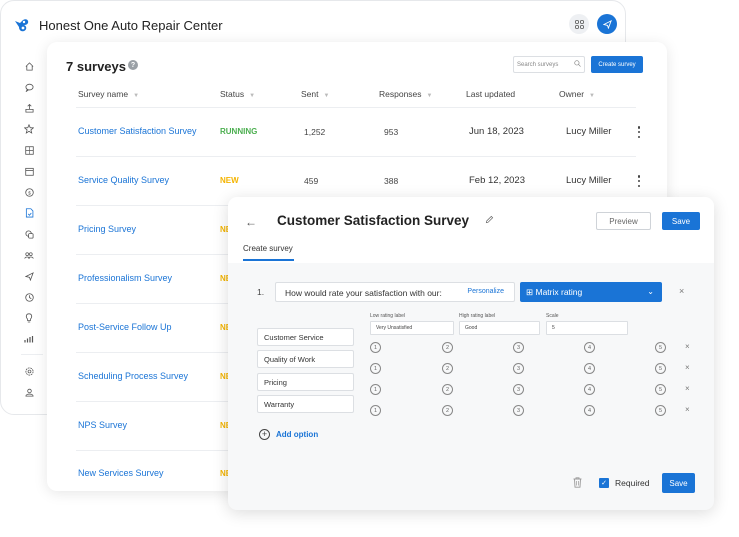 This screenshot has width=739, height=537. I want to click on last-updated: Jun 18, 2023, so click(496, 131).